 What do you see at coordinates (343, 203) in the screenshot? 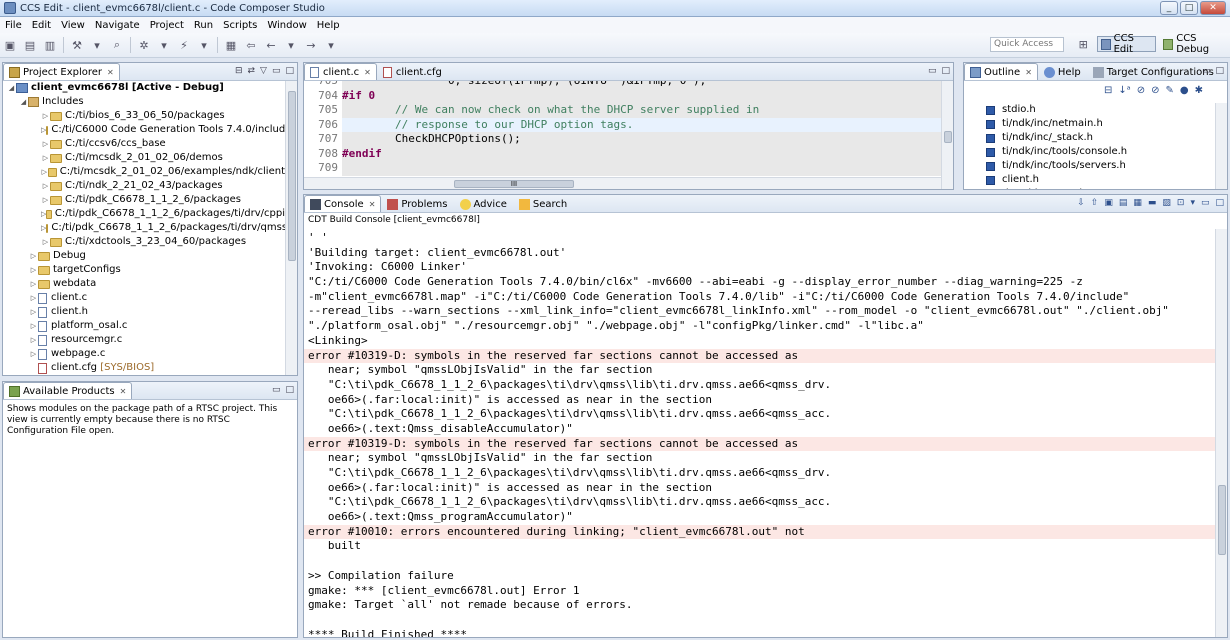
I see `tab-console: Console ✕` at bounding box center [343, 203].